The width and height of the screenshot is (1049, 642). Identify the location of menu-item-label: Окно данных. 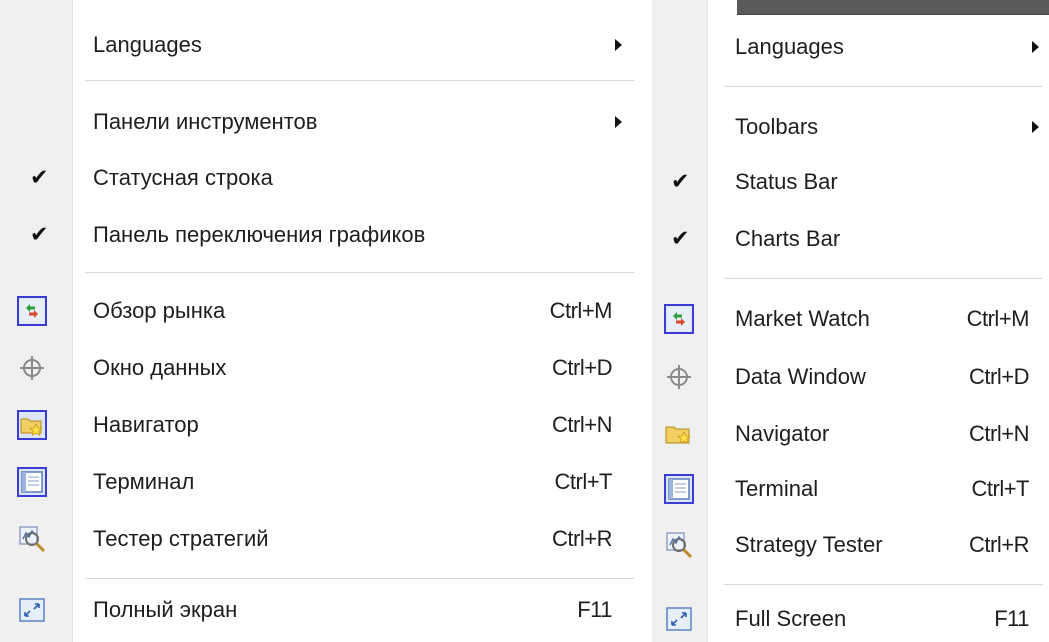
(160, 367).